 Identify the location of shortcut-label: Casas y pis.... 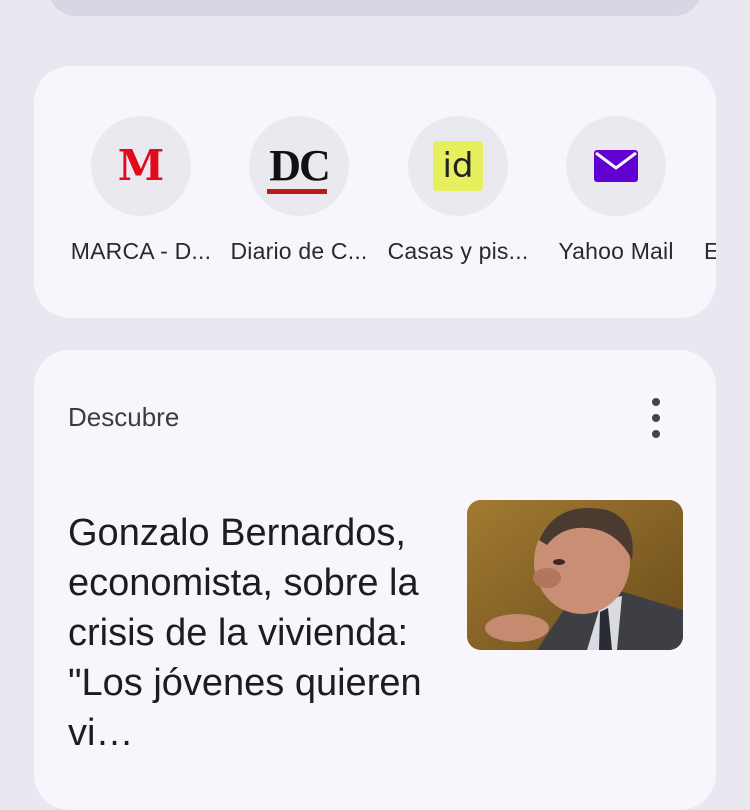
(458, 251).